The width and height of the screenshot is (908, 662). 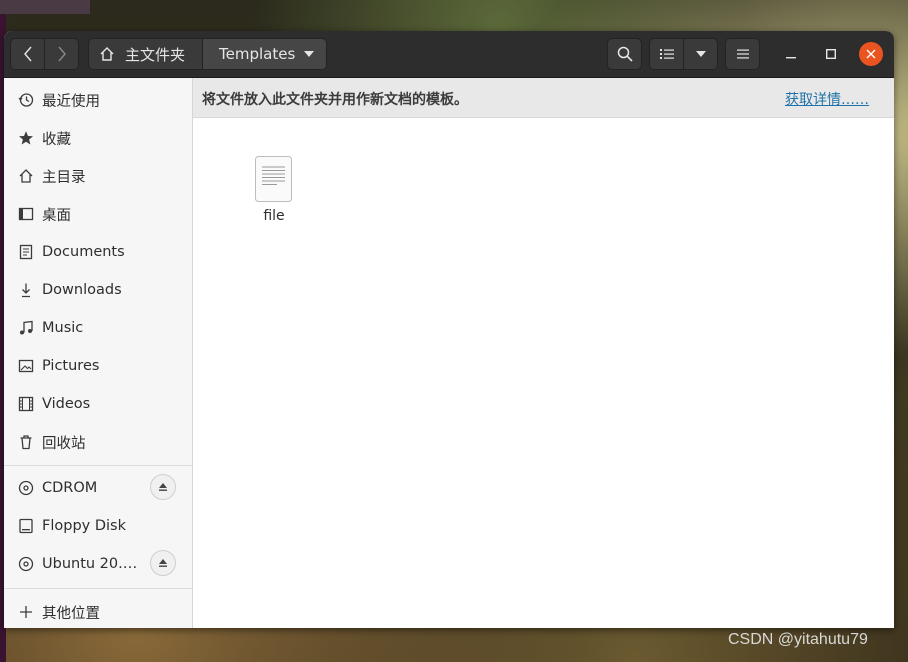 I want to click on sidebar-item-cdrom: CDROM, so click(x=98, y=488).